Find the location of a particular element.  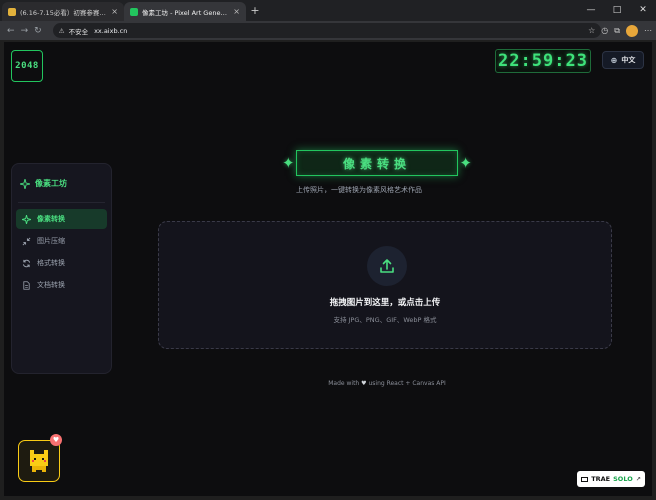

sidebar-item-label: 图片压缩 is located at coordinates (51, 241).